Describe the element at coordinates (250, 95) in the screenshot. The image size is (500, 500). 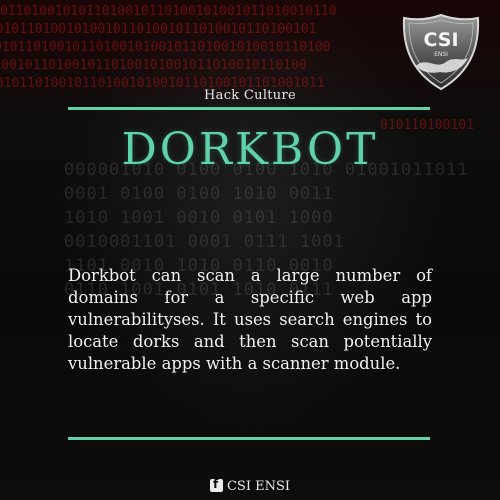
I see `category-label: Hack Culture` at that location.